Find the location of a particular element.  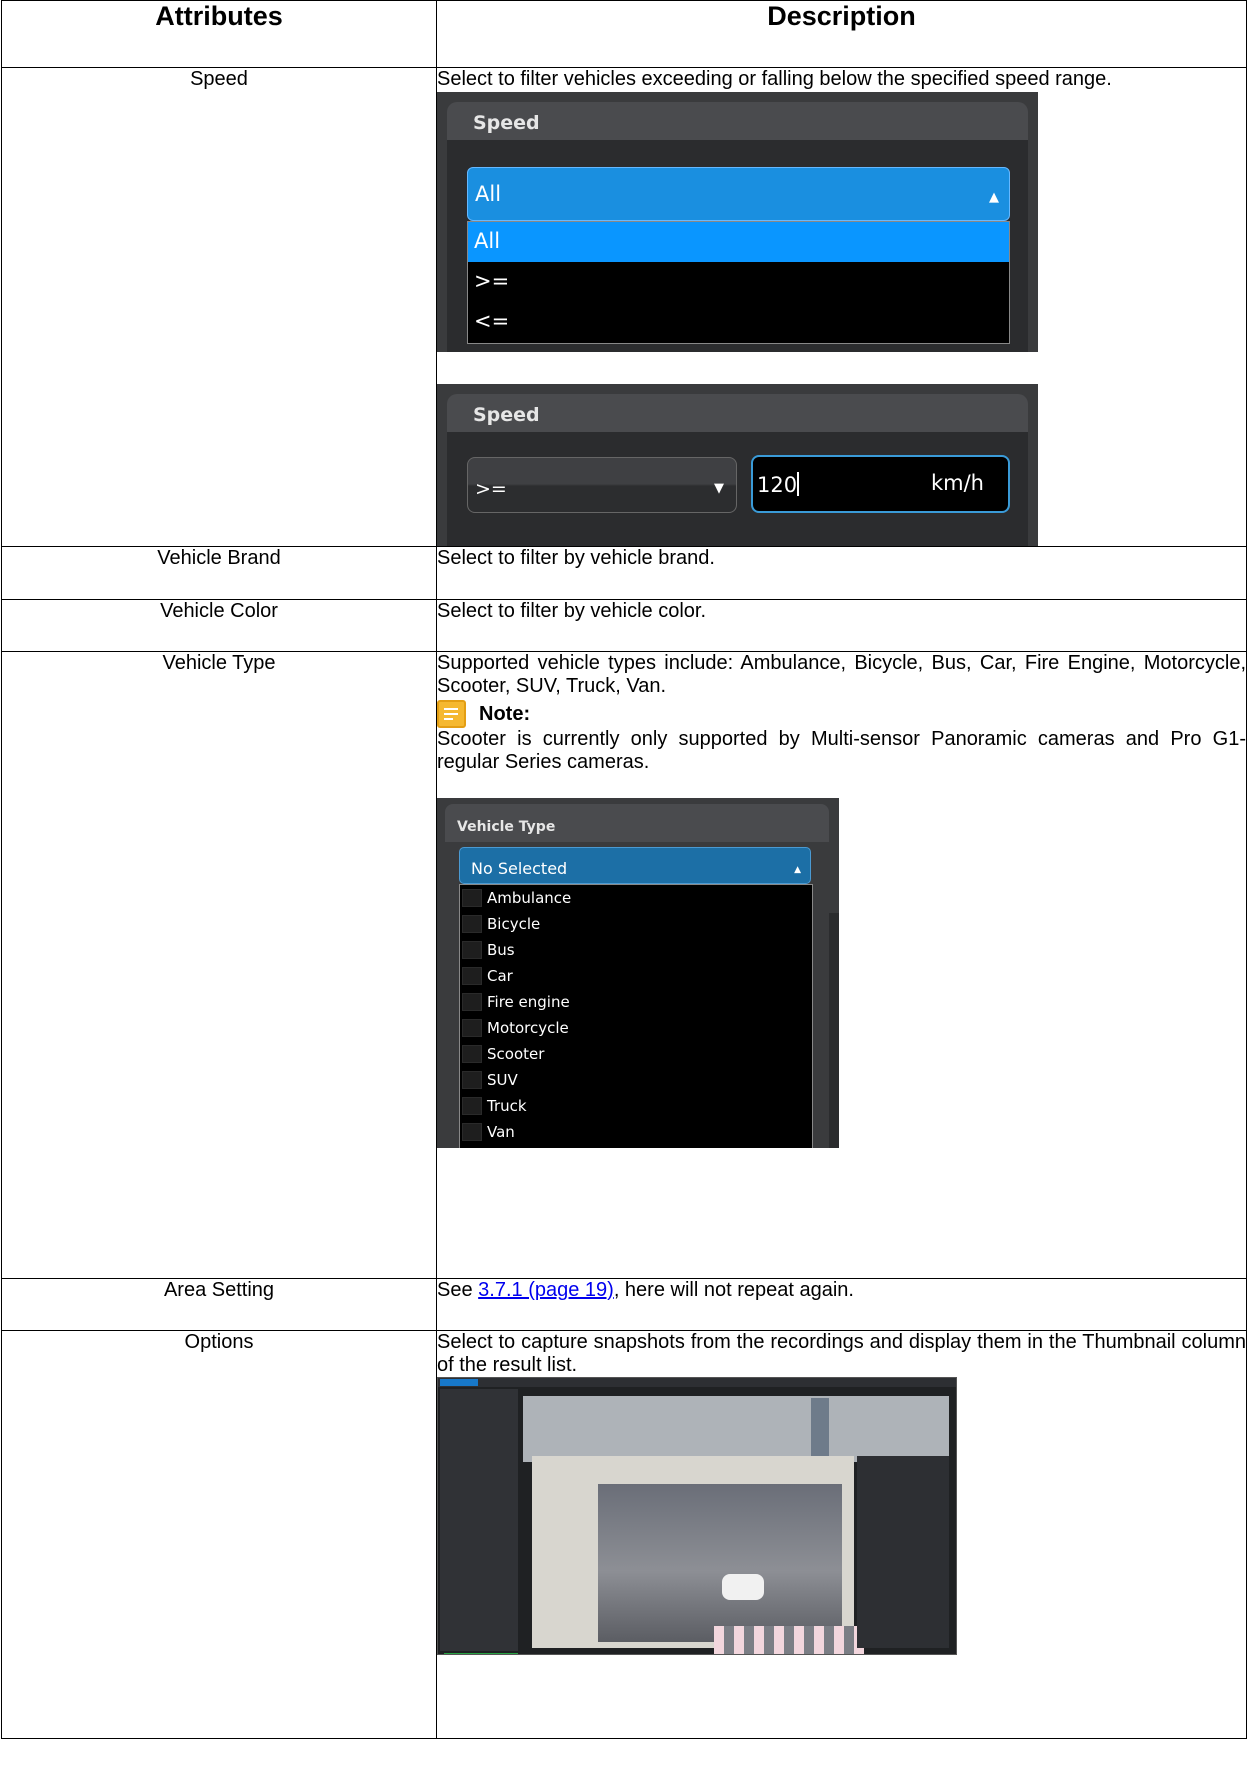

vehicle-type-option: Van is located at coordinates (636, 1132).